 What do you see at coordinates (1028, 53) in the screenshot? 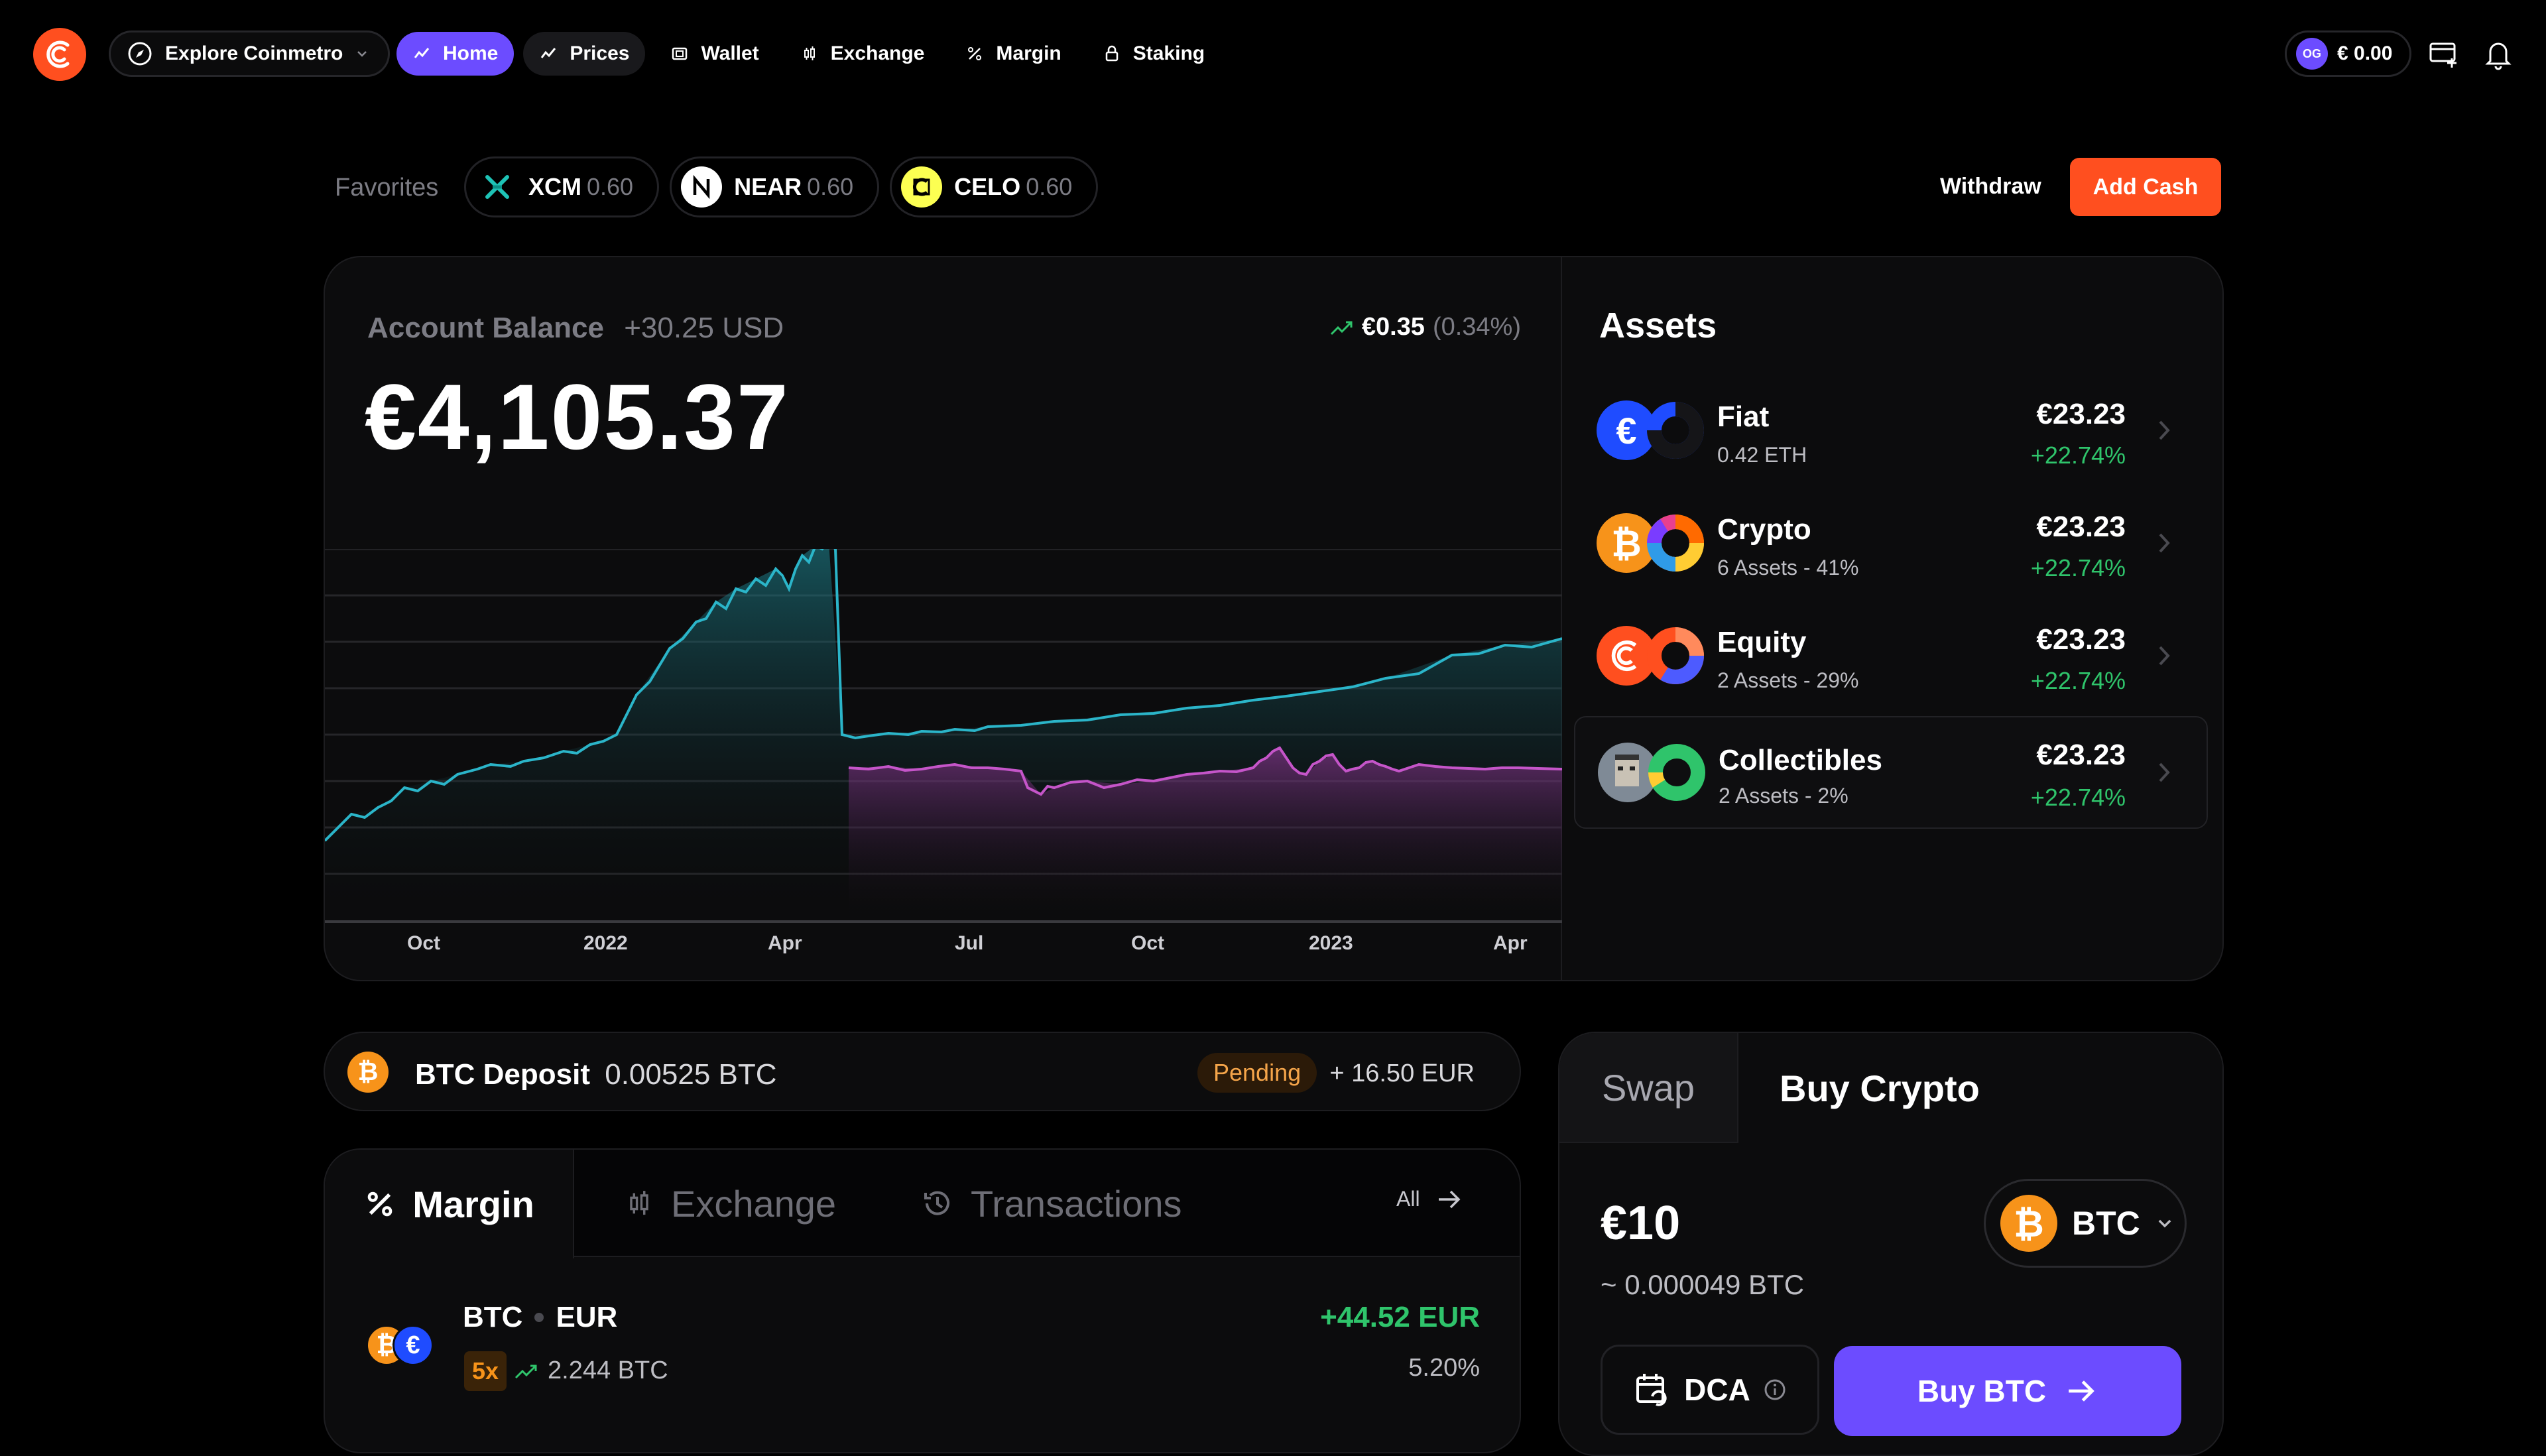
I see `nav-label: Margin` at bounding box center [1028, 53].